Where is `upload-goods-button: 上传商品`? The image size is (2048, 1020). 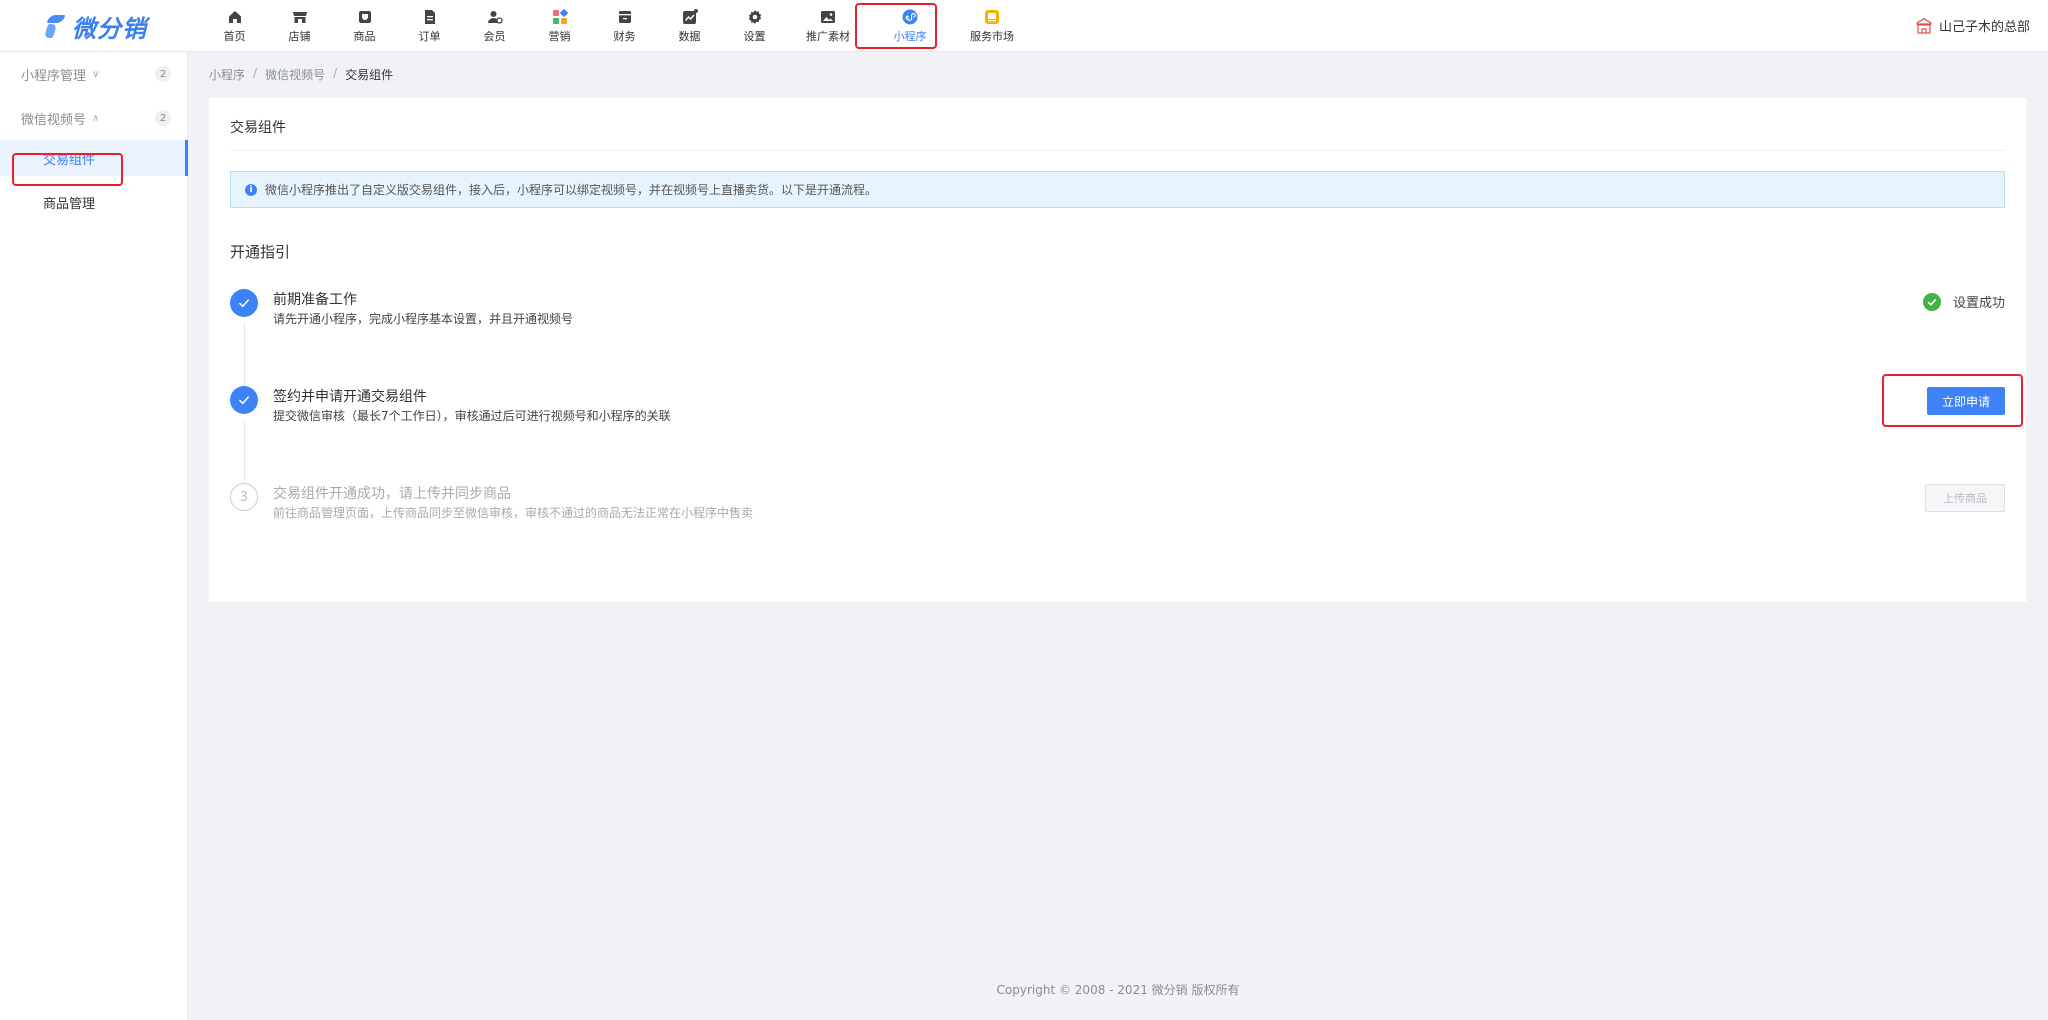 upload-goods-button: 上传商品 is located at coordinates (1965, 498).